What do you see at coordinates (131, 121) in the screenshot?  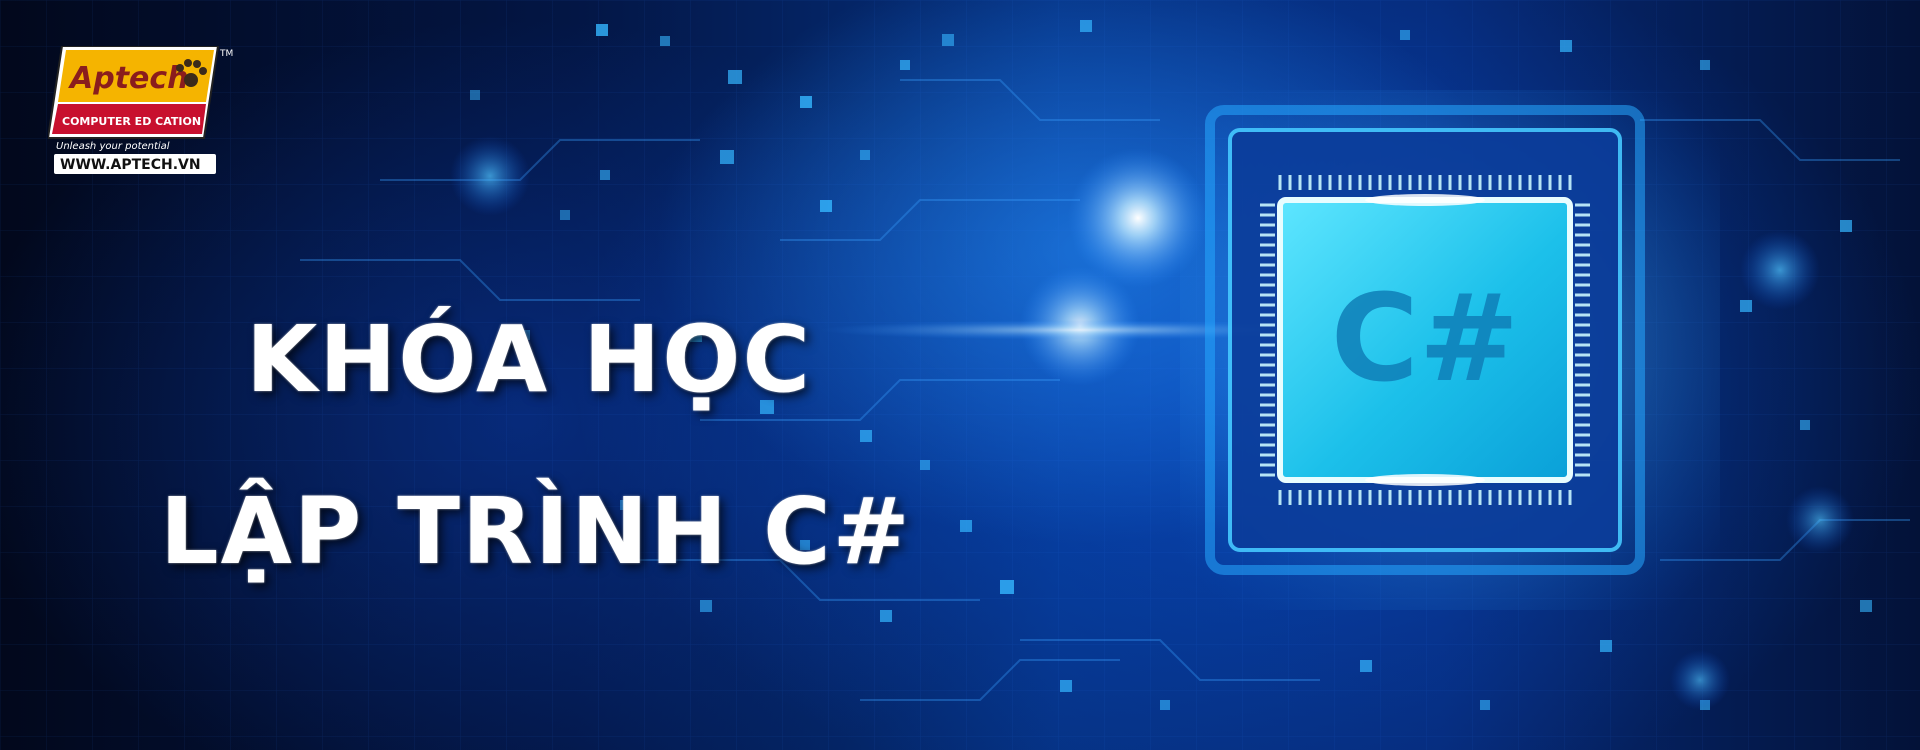 I see `logo-subtitle: COMPUTER ED CATION` at bounding box center [131, 121].